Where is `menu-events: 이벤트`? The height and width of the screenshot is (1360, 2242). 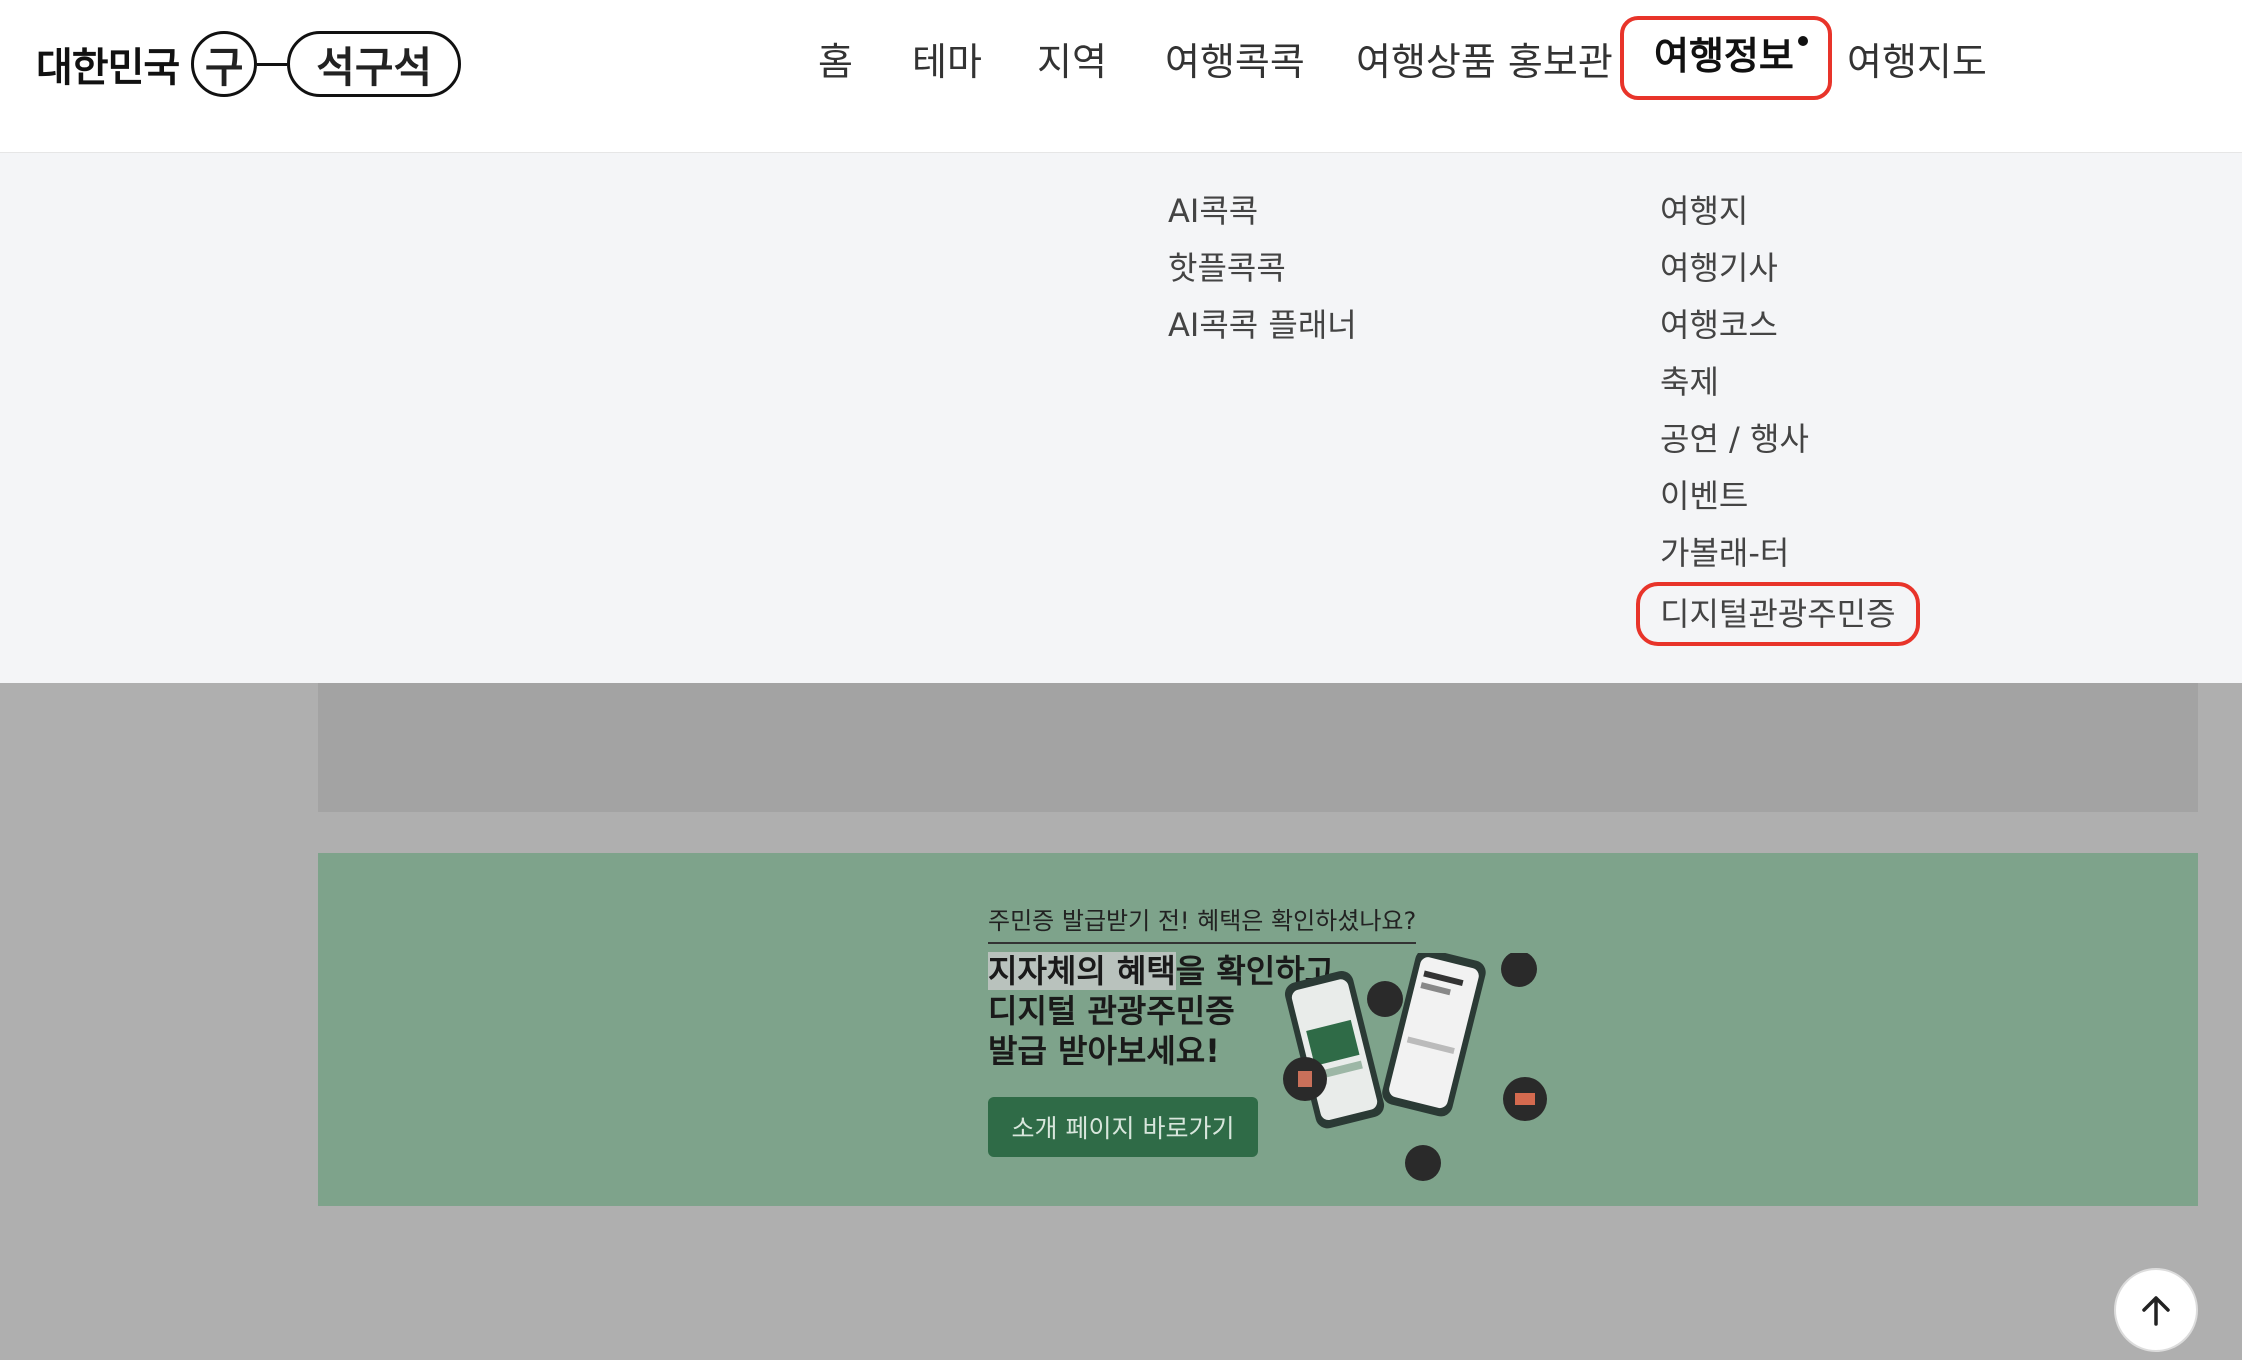 menu-events: 이벤트 is located at coordinates (1790, 496).